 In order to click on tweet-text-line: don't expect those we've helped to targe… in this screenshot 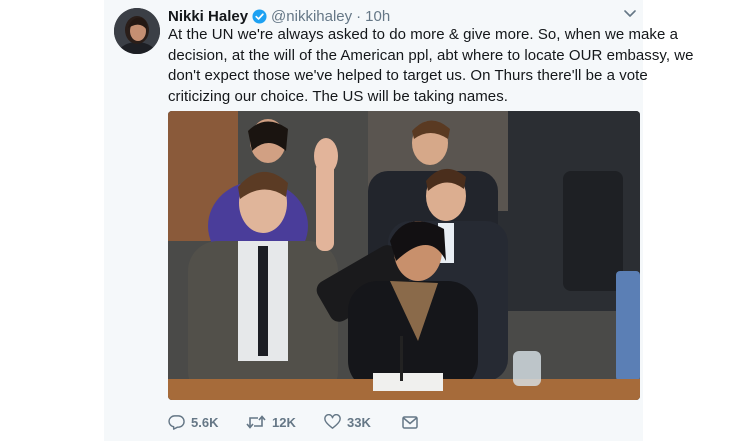, I will do `click(408, 75)`.